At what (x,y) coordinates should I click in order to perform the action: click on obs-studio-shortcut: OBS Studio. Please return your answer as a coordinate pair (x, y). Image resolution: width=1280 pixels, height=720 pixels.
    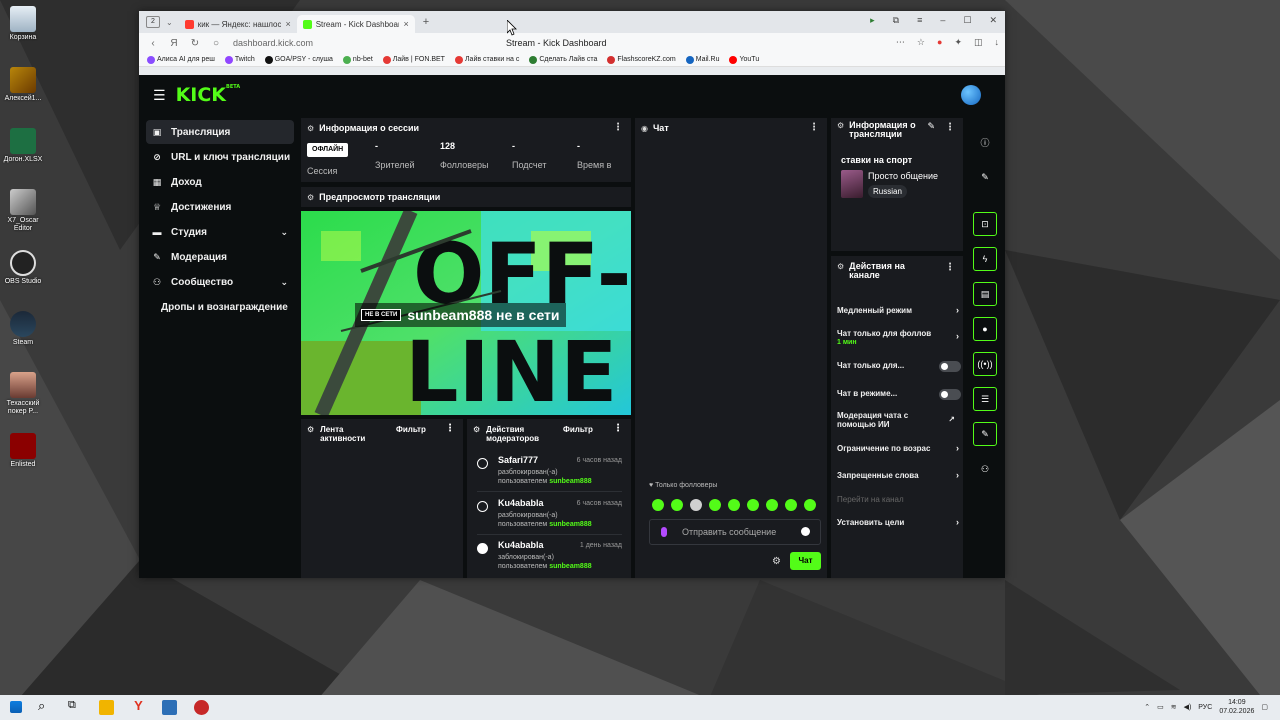
    Looking at the image, I should click on (23, 268).